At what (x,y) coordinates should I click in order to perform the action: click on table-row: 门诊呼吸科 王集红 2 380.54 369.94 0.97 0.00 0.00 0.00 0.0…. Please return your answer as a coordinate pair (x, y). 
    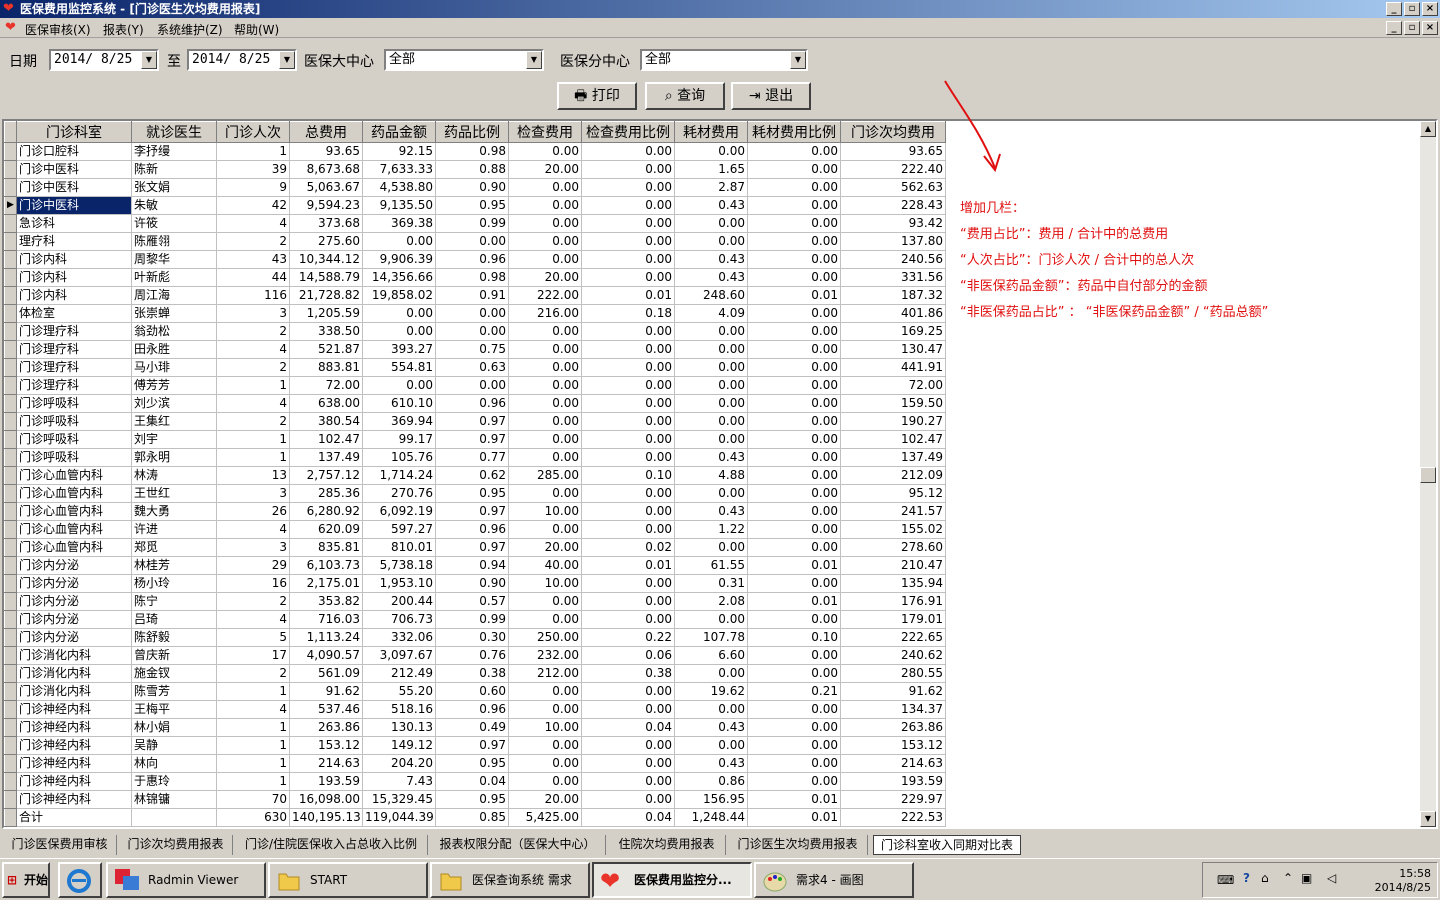
    Looking at the image, I should click on (475, 421).